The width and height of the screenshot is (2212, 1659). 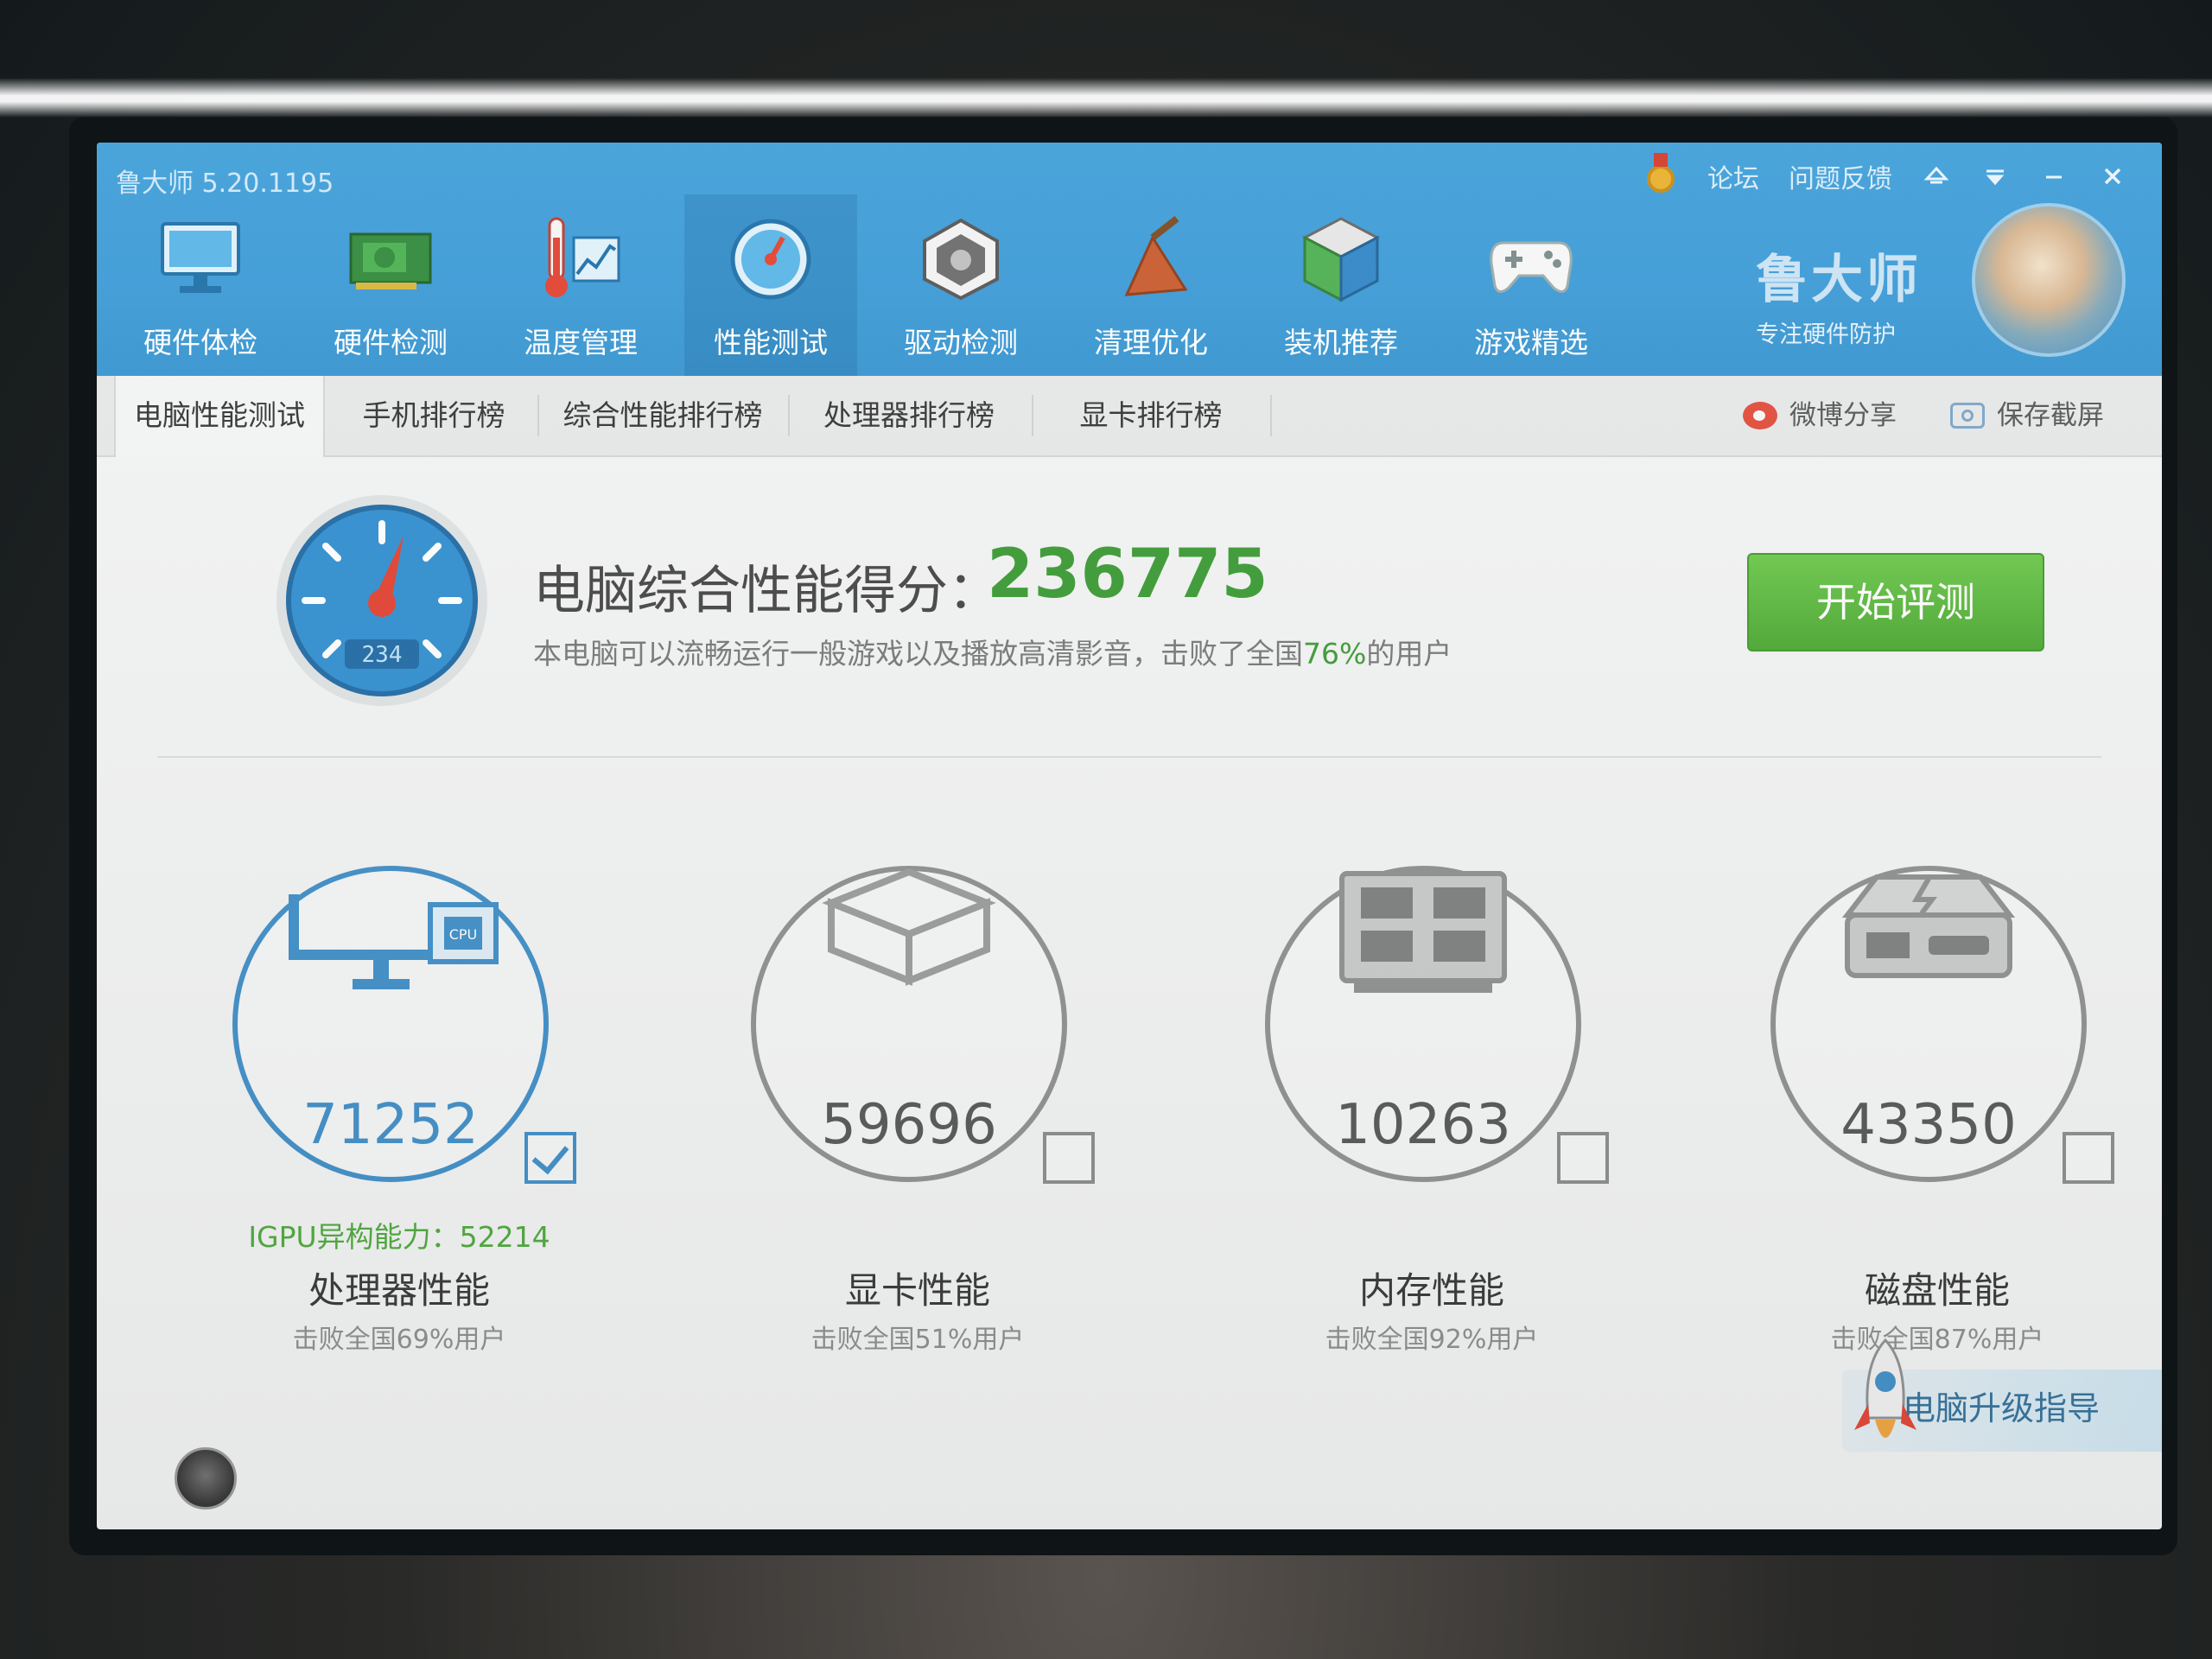 I want to click on tool-clean-optimize: 清理优化, so click(x=1151, y=285).